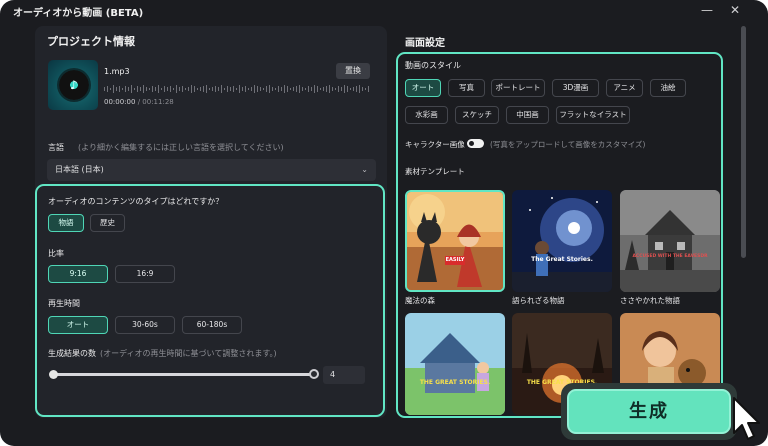 Image resolution: width=768 pixels, height=446 pixels. Describe the element at coordinates (527, 115) in the screenshot. I see `style-chinese-painting: 中国画` at that location.